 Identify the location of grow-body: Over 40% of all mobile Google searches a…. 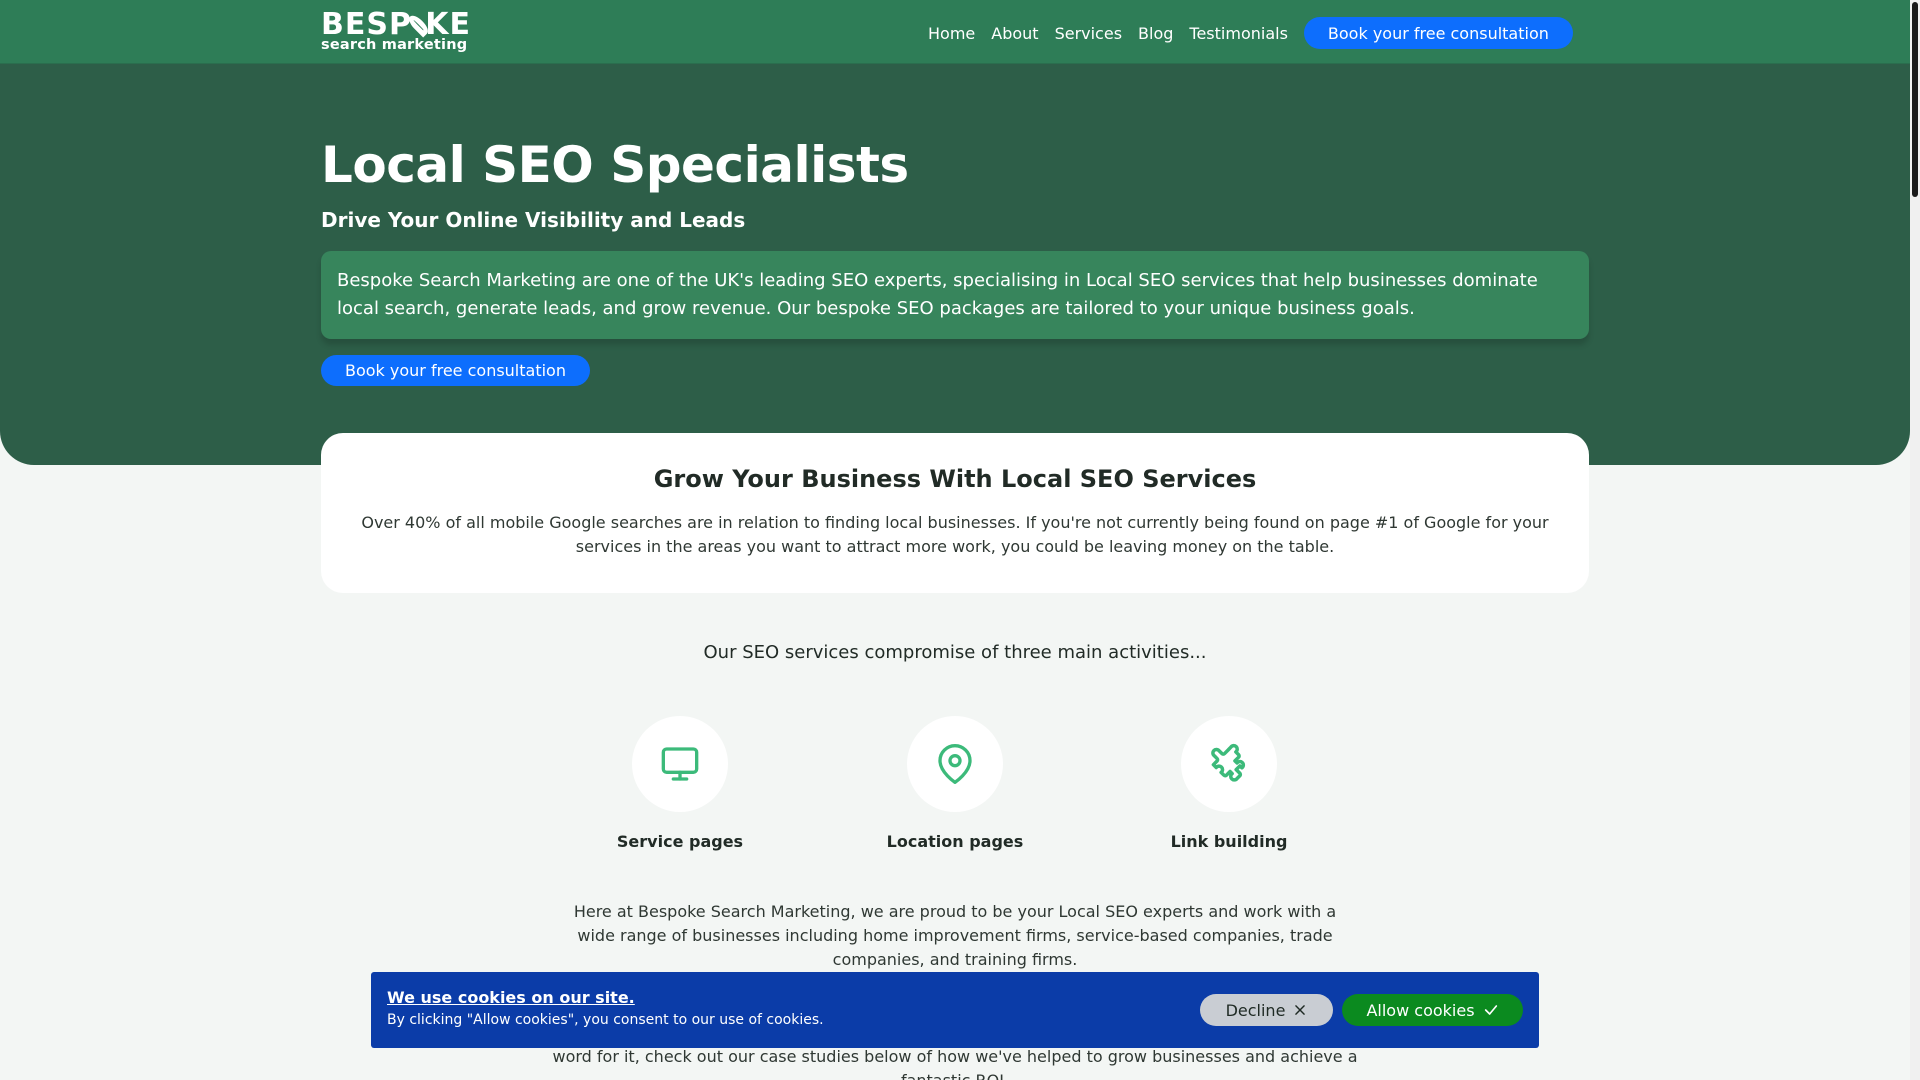
(955, 534).